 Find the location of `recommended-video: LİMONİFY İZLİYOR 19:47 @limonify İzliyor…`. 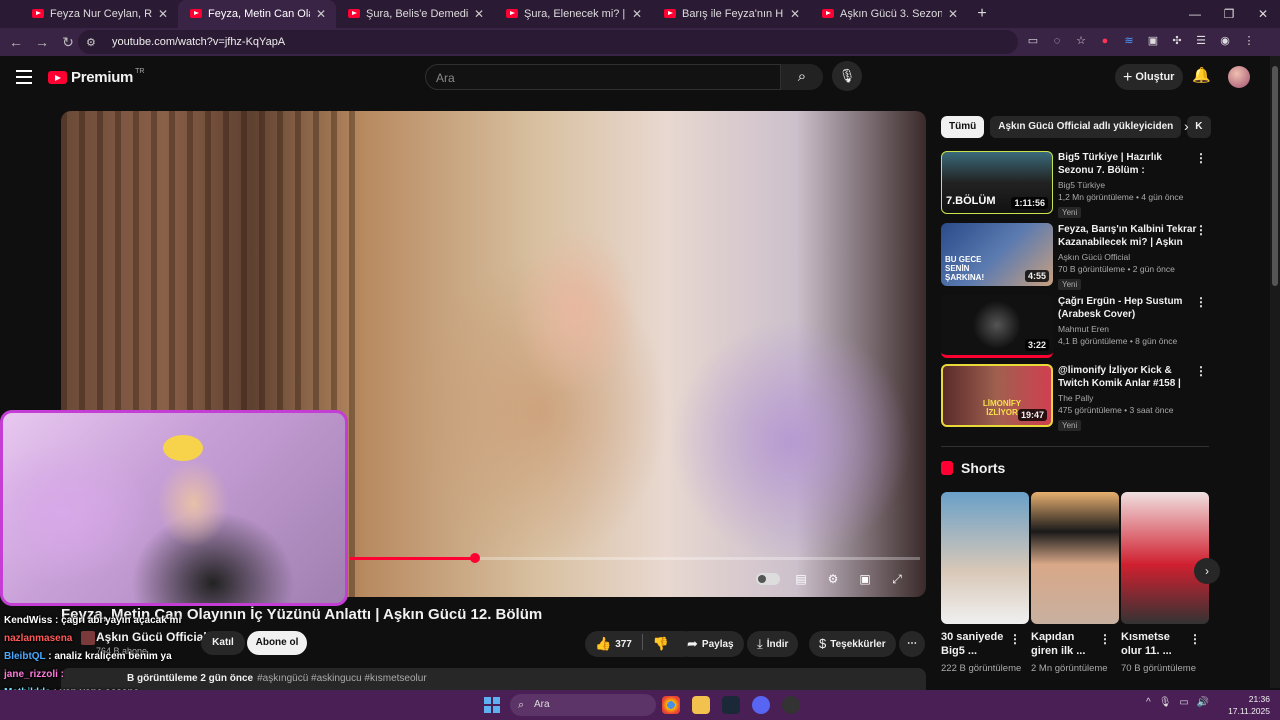

recommended-video: LİMONİFY İZLİYOR 19:47 @limonify İzliyor… is located at coordinates (1076, 397).